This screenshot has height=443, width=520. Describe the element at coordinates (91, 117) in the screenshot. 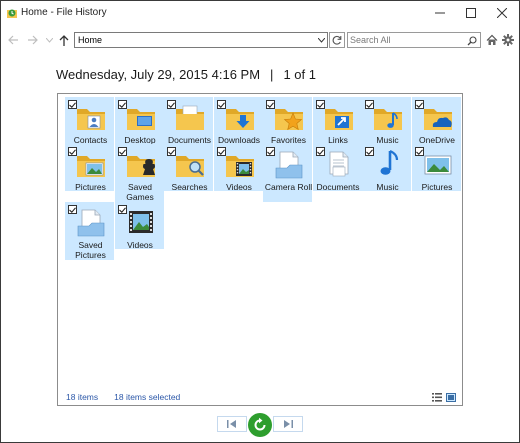

I see `contacts-folder-icon` at that location.